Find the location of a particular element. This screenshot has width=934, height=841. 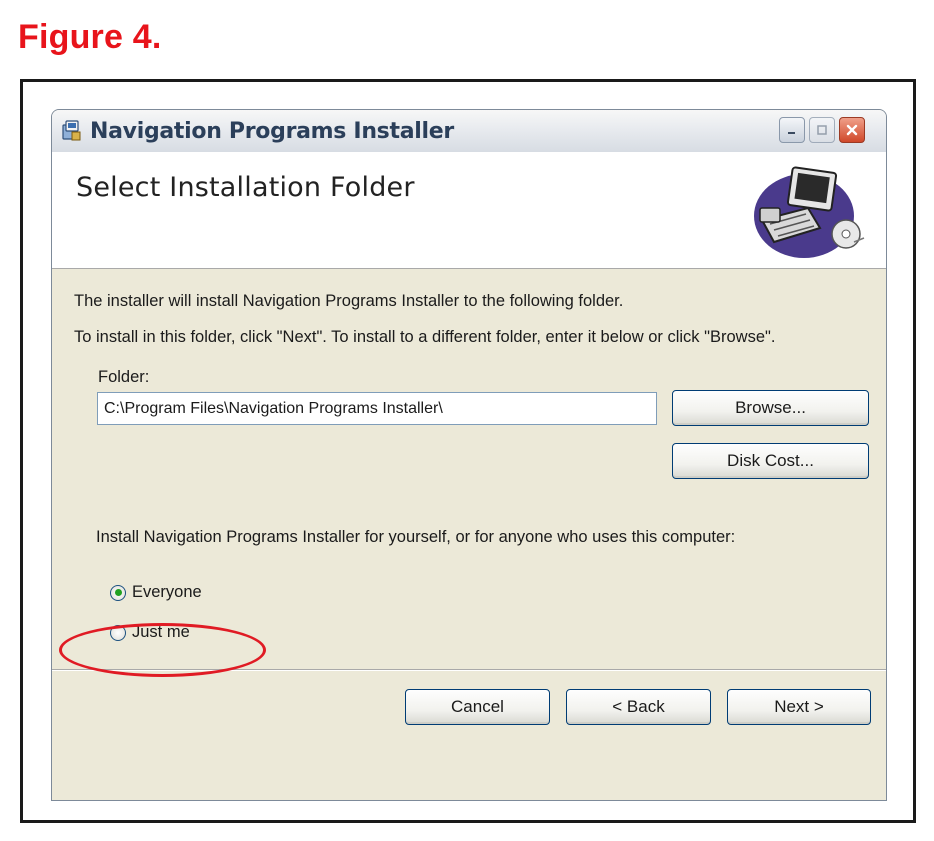

close-button is located at coordinates (852, 130).